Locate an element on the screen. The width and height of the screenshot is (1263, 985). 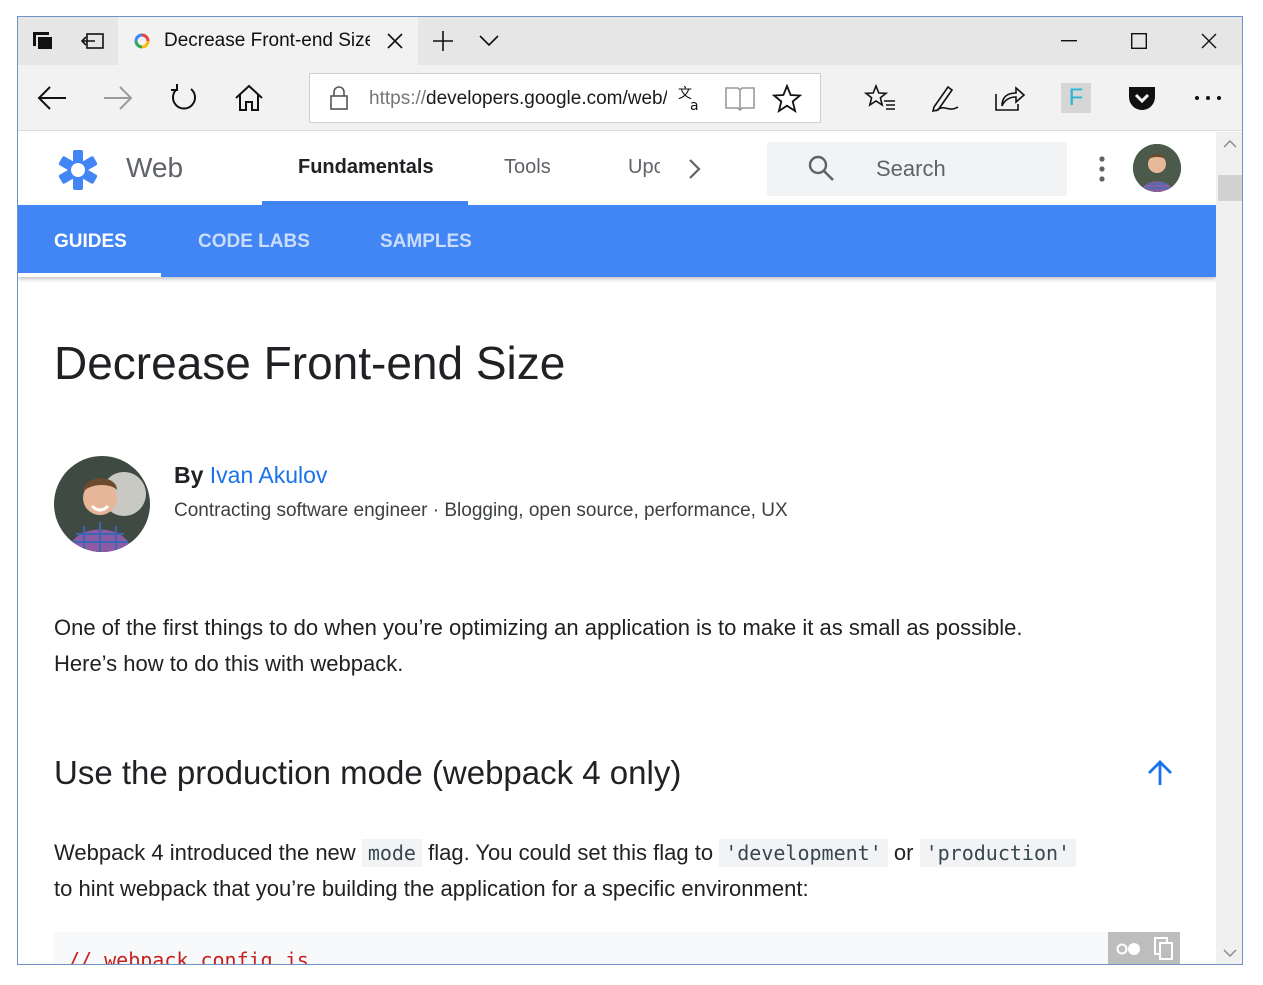
search-input: Search is located at coordinates (917, 169).